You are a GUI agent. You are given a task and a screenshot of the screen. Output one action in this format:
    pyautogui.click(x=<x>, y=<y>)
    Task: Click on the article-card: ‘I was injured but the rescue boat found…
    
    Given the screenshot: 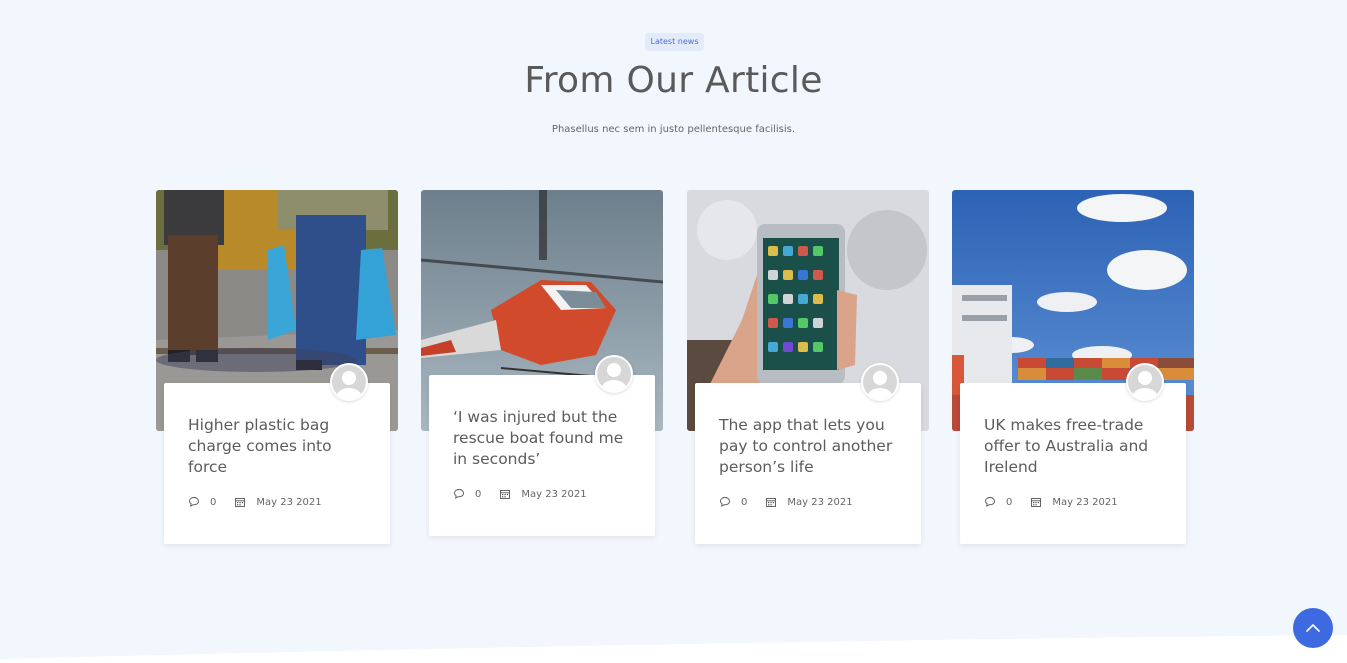 What is the action you would take?
    pyautogui.click(x=542, y=445)
    